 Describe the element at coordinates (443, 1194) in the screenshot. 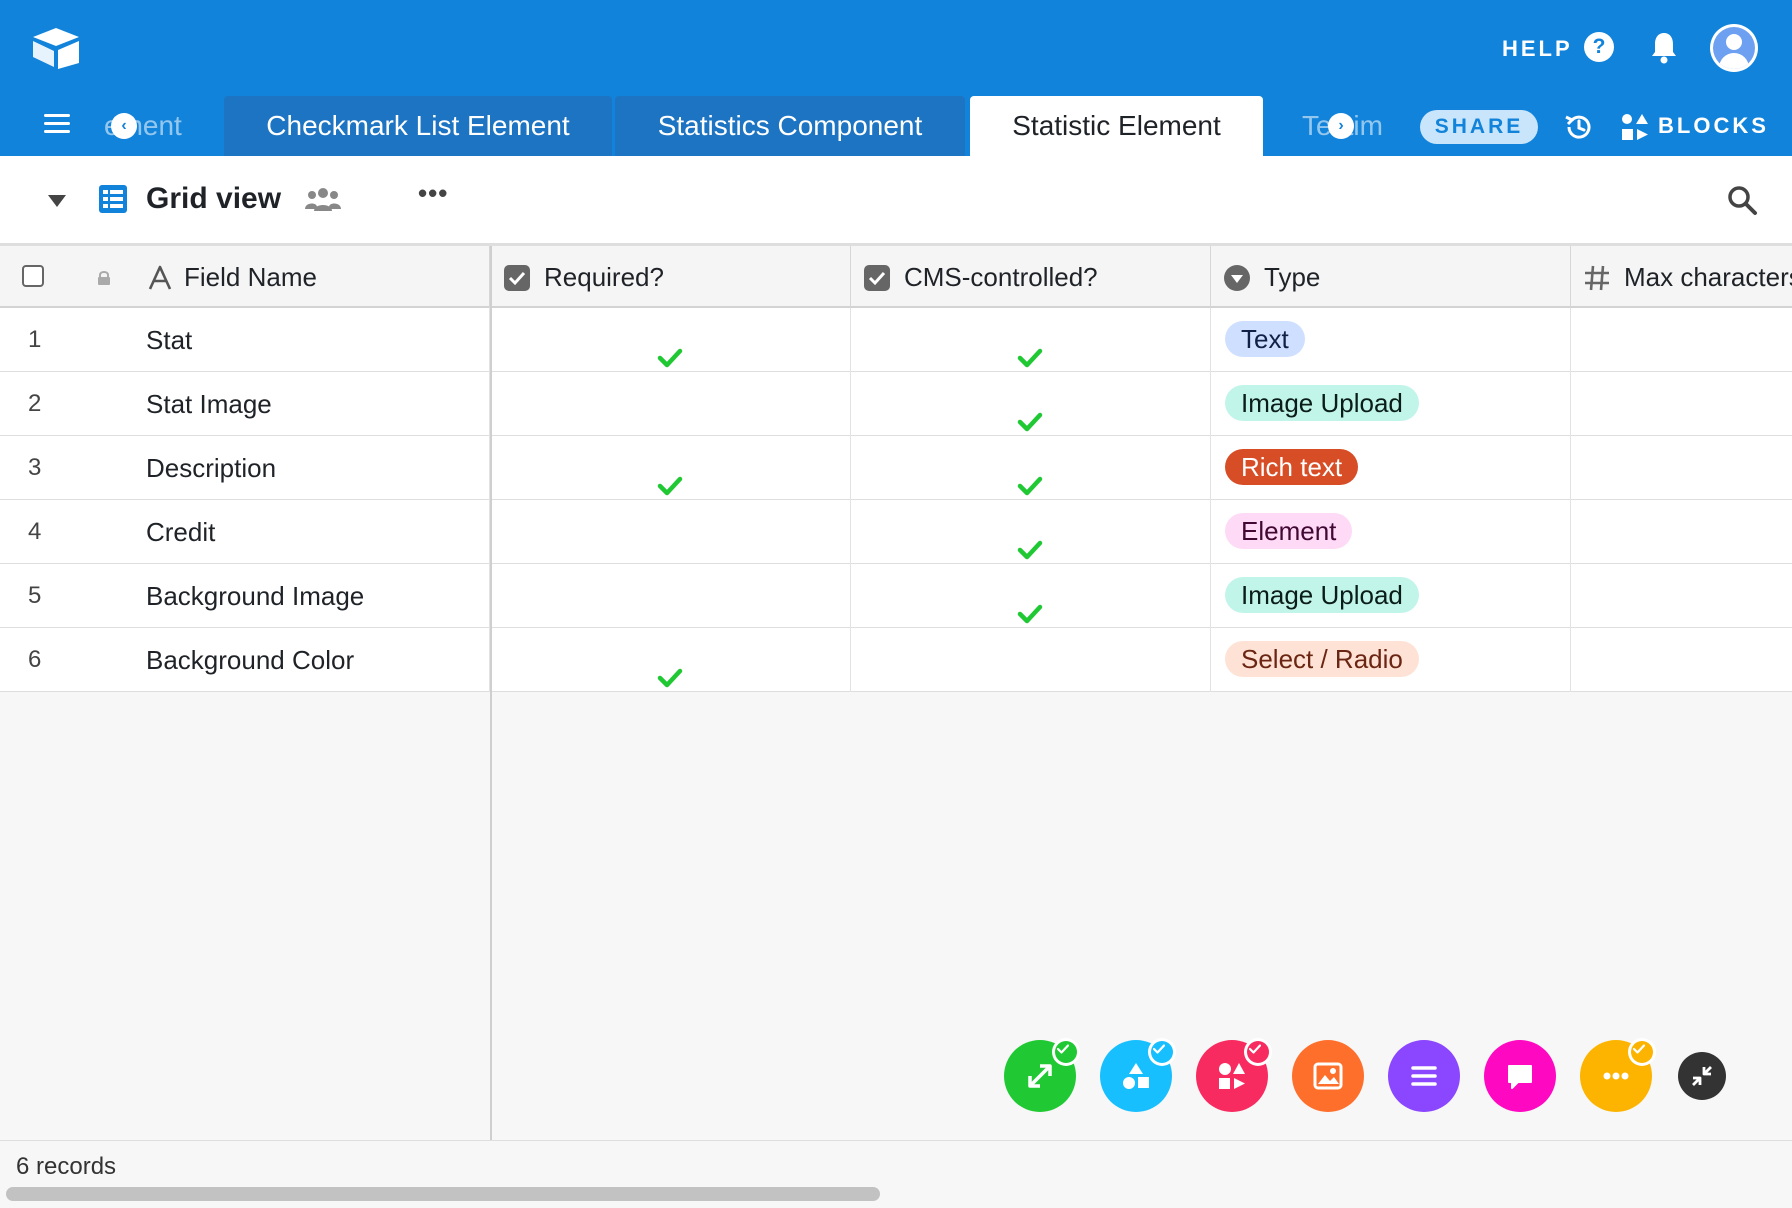

I see `horizontal-scrollbar` at that location.